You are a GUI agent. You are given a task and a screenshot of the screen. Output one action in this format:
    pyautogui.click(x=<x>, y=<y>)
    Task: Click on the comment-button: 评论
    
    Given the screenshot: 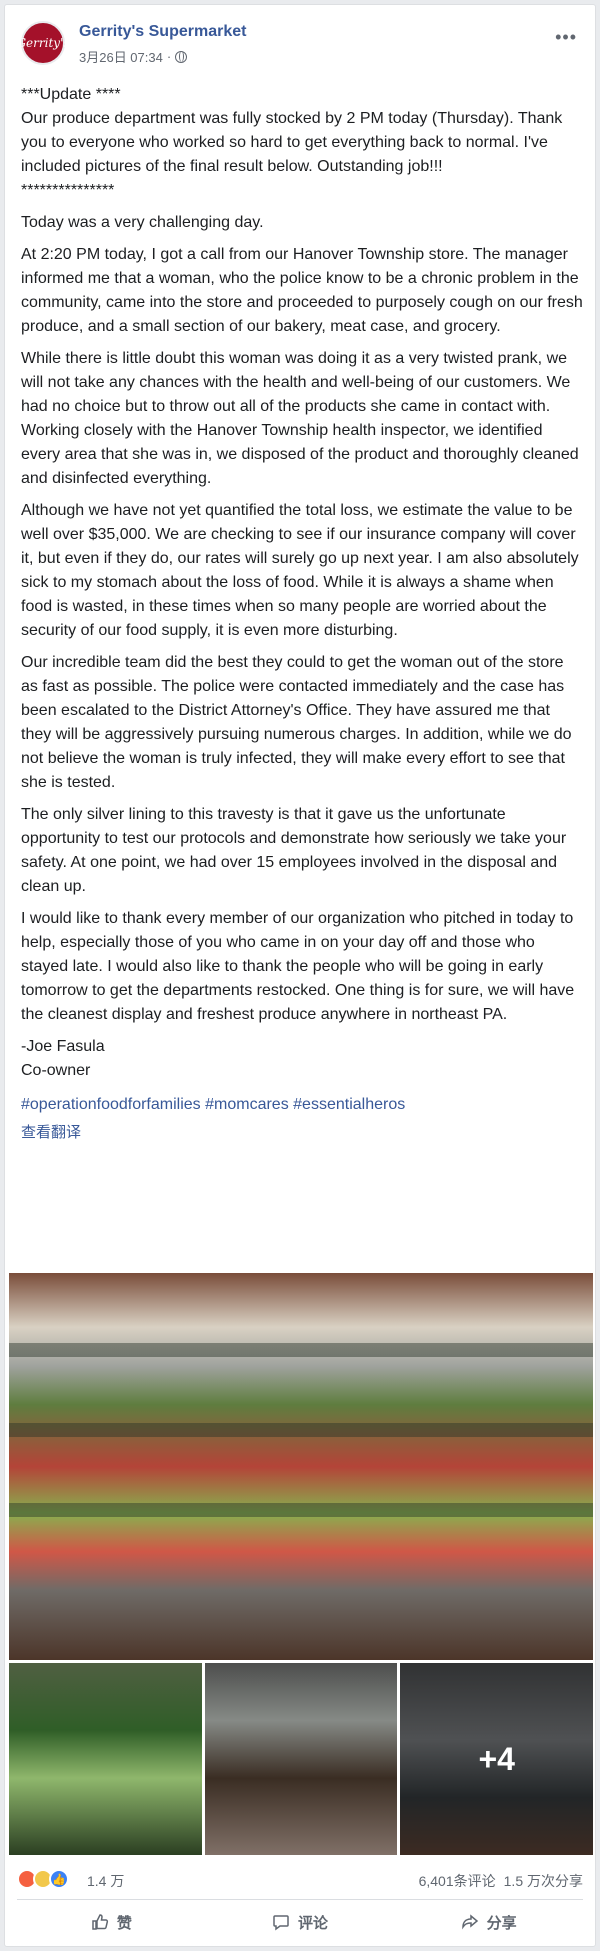 What is the action you would take?
    pyautogui.click(x=300, y=1922)
    